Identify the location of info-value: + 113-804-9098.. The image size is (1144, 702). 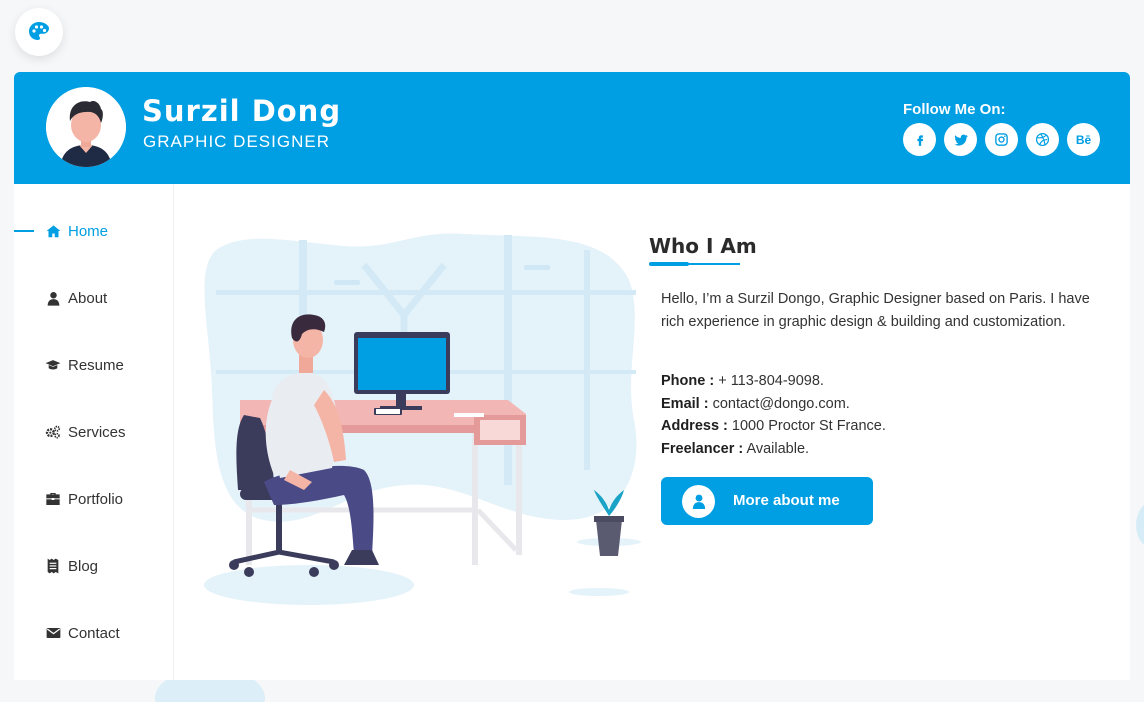
(769, 381).